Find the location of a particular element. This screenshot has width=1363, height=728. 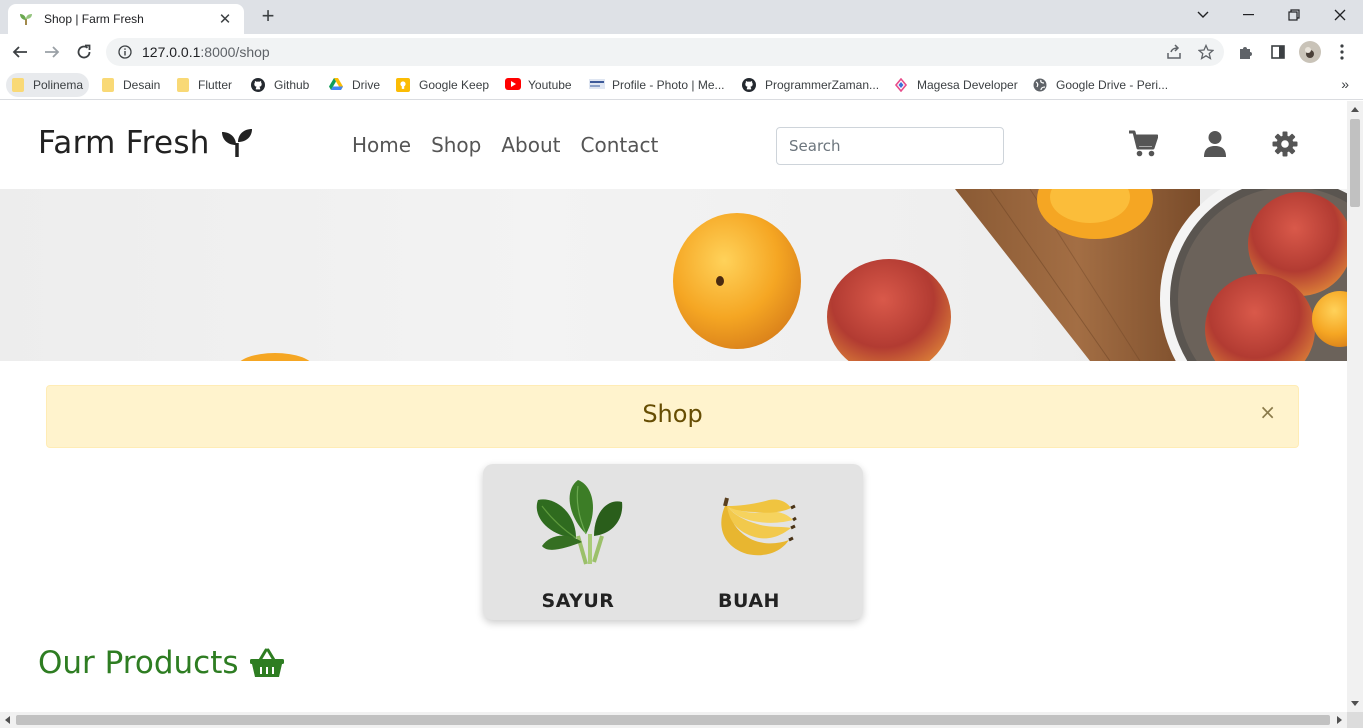

shop-alert: Shop × is located at coordinates (672, 416).